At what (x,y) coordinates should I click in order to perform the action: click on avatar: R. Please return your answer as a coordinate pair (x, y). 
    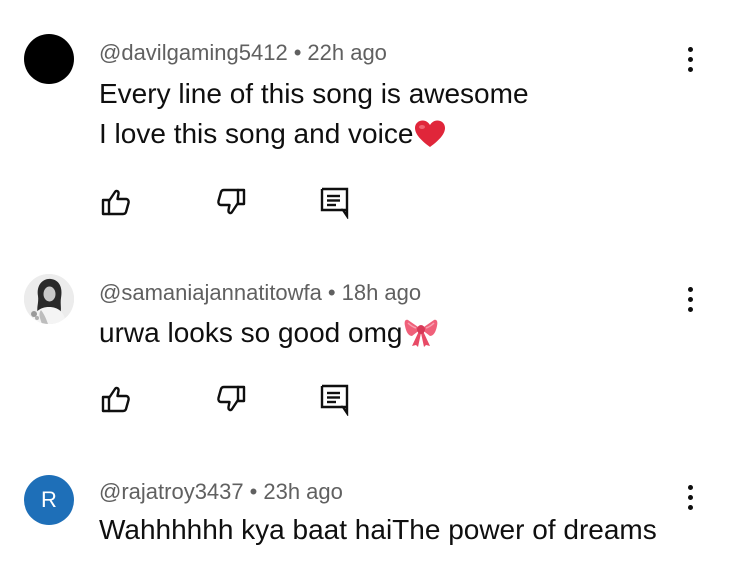
    Looking at the image, I should click on (49, 500).